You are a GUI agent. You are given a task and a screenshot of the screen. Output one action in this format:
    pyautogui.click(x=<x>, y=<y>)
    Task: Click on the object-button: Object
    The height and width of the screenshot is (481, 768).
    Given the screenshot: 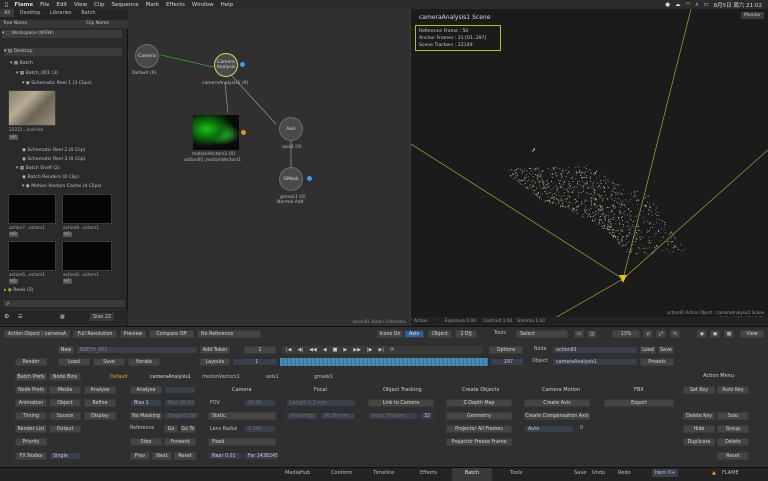 What is the action you would take?
    pyautogui.click(x=65, y=403)
    